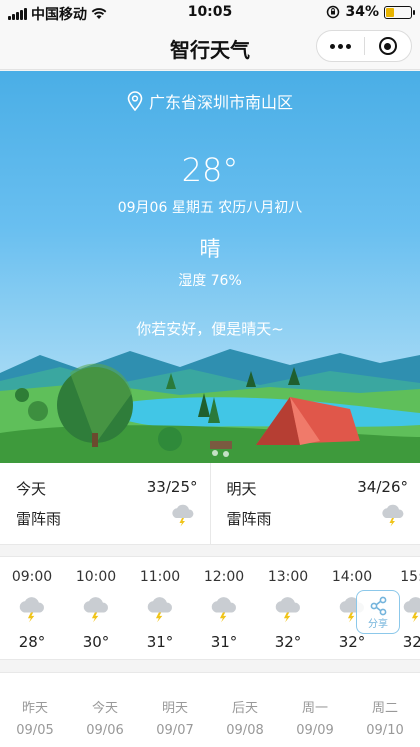 The image size is (420, 747). What do you see at coordinates (352, 577) in the screenshot?
I see `hour-time: 14:00` at bounding box center [352, 577].